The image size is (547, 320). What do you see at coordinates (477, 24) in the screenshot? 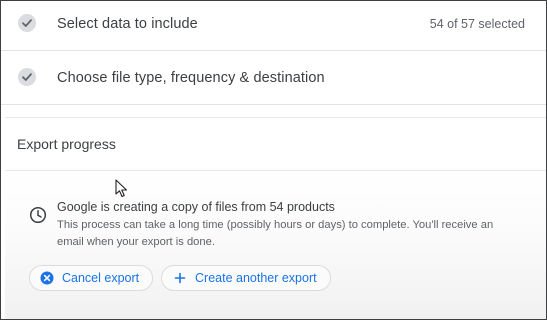
I see `selected-count: 54 of 57 selected` at bounding box center [477, 24].